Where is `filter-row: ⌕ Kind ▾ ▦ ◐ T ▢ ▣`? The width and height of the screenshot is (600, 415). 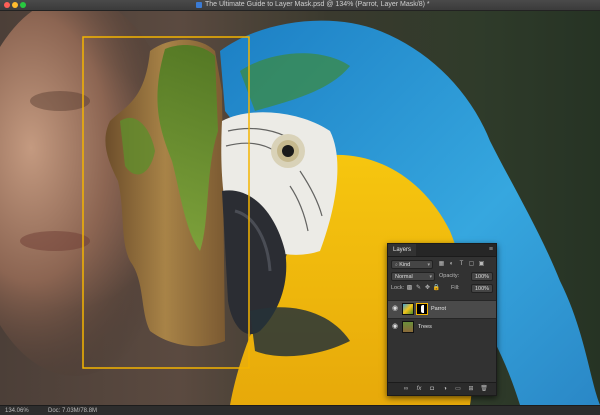 filter-row: ⌕ Kind ▾ ▦ ◐ T ▢ ▣ is located at coordinates (442, 265).